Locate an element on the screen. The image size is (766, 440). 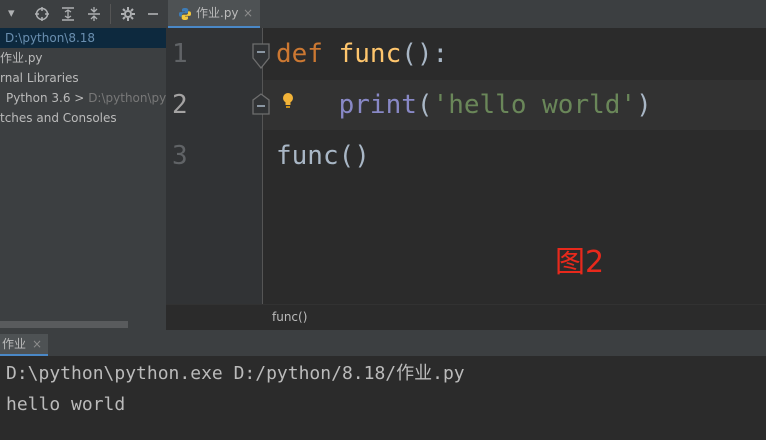
collapse-all-icon is located at coordinates (94, 16).